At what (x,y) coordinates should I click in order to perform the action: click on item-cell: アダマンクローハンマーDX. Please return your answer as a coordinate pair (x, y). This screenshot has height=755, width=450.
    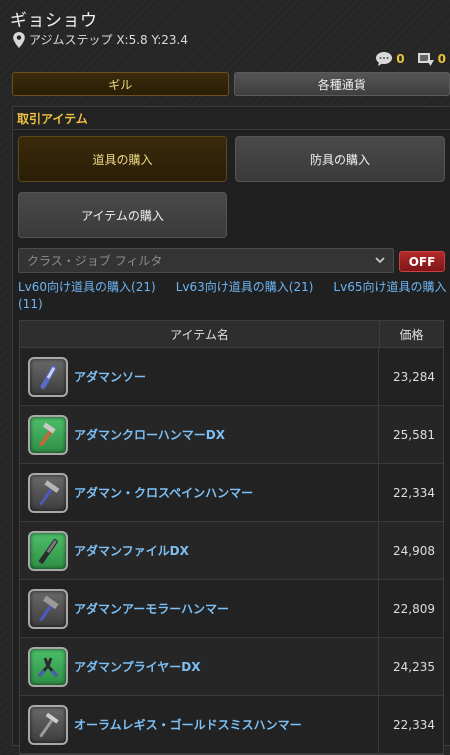
    Looking at the image, I should click on (199, 434).